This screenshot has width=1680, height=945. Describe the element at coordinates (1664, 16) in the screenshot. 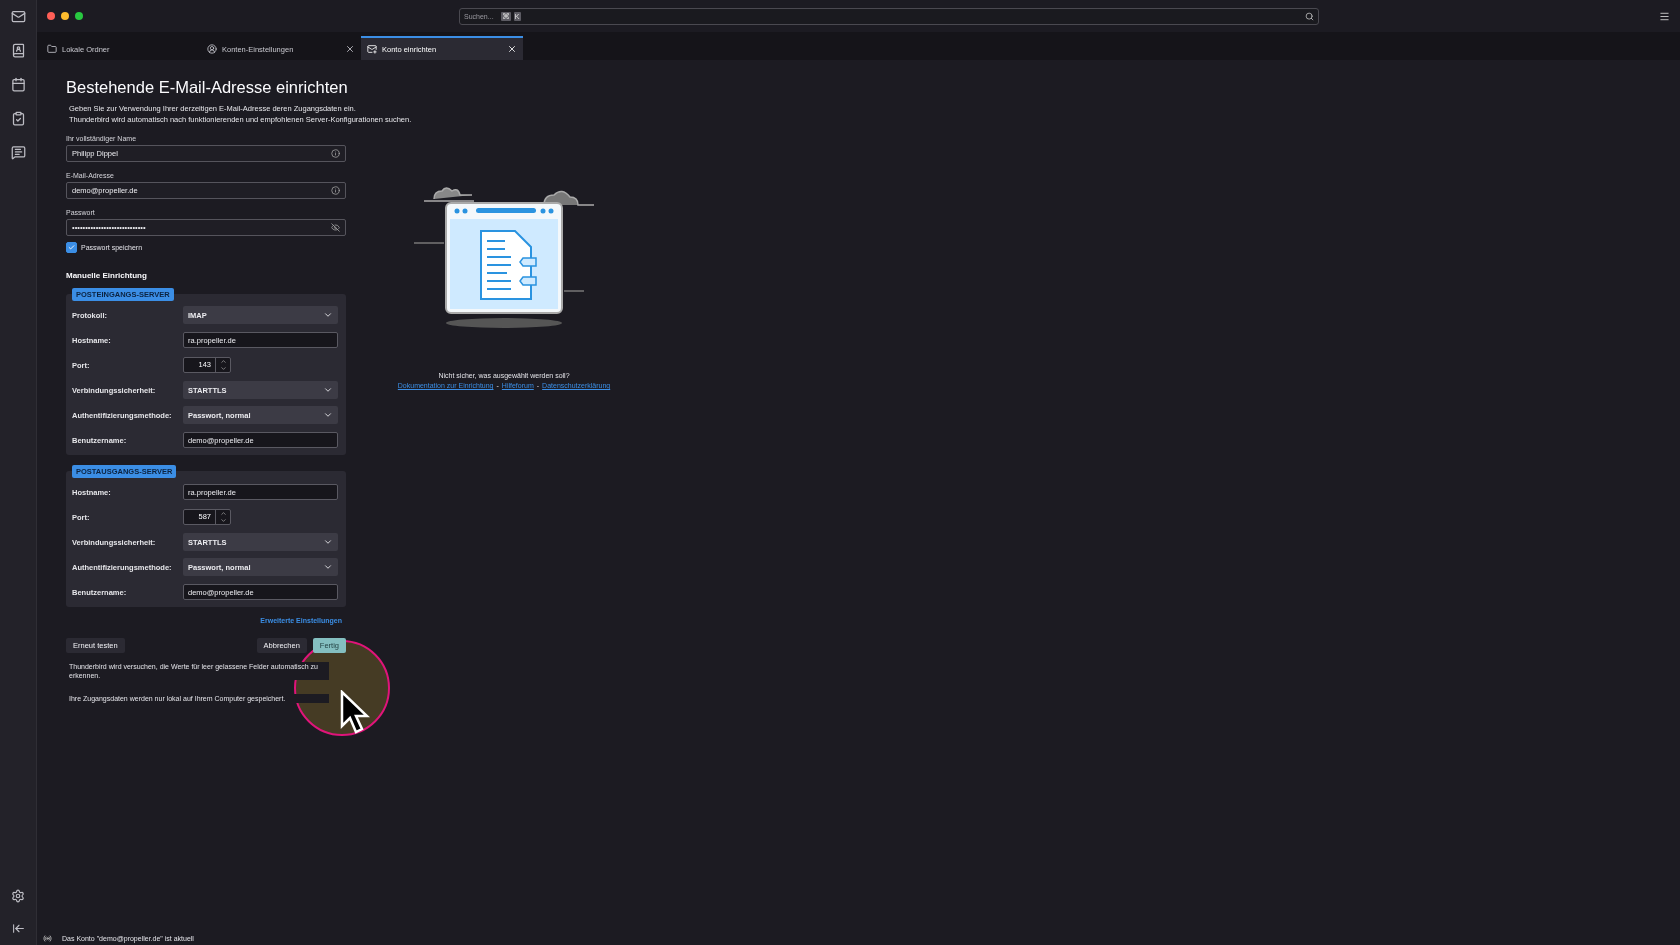

I see `menu-icon` at that location.